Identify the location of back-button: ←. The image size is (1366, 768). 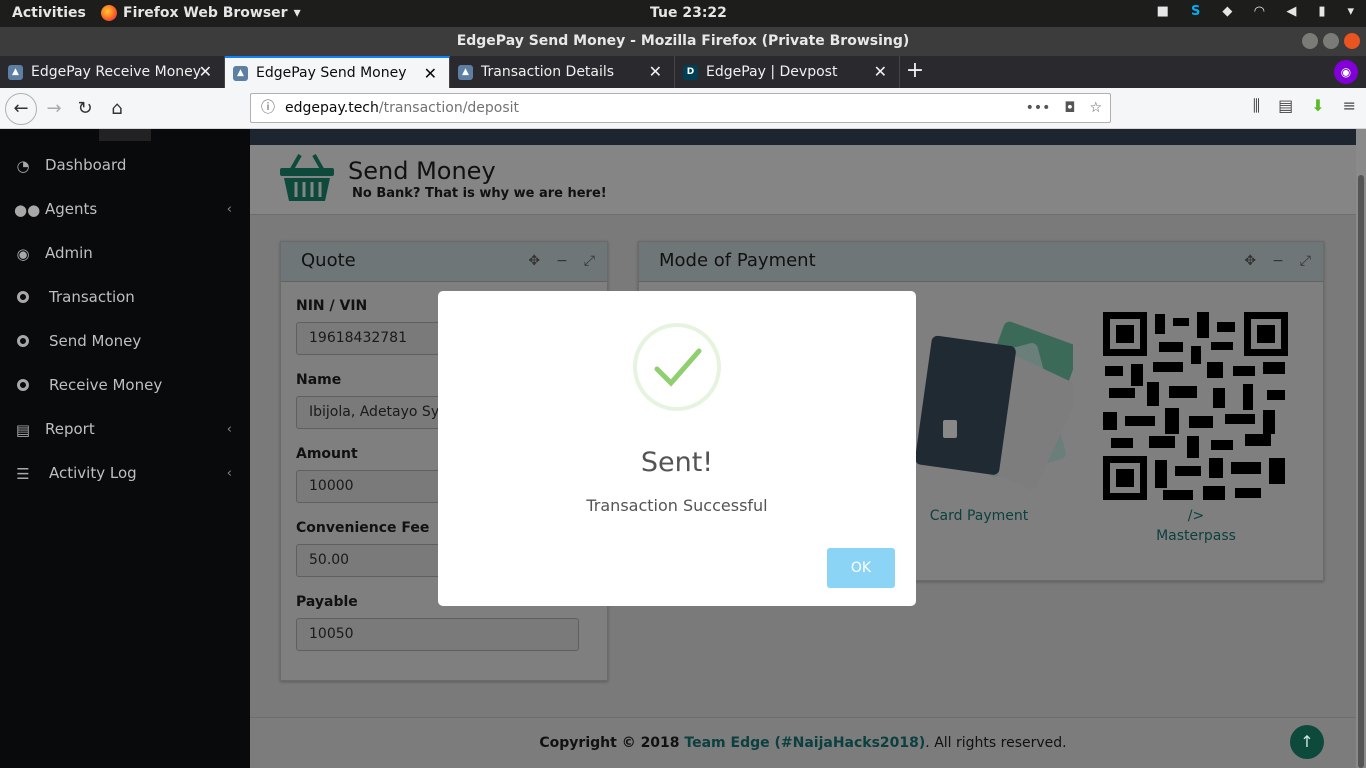
(21, 109).